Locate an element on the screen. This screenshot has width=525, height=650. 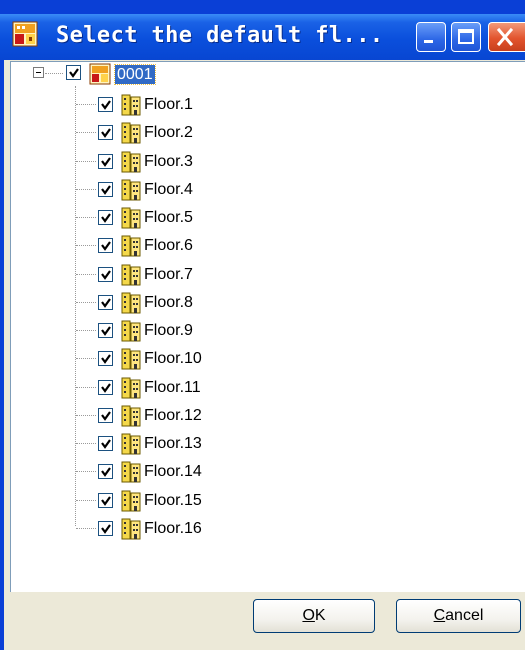
floor-label: Floor.15 is located at coordinates (173, 501).